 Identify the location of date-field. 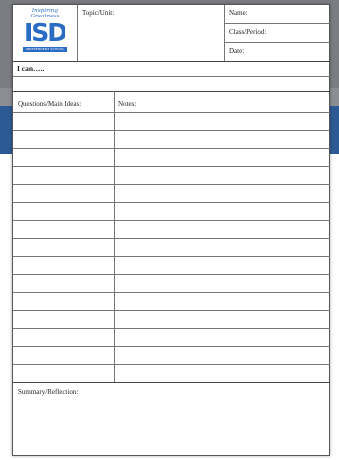
(288, 52).